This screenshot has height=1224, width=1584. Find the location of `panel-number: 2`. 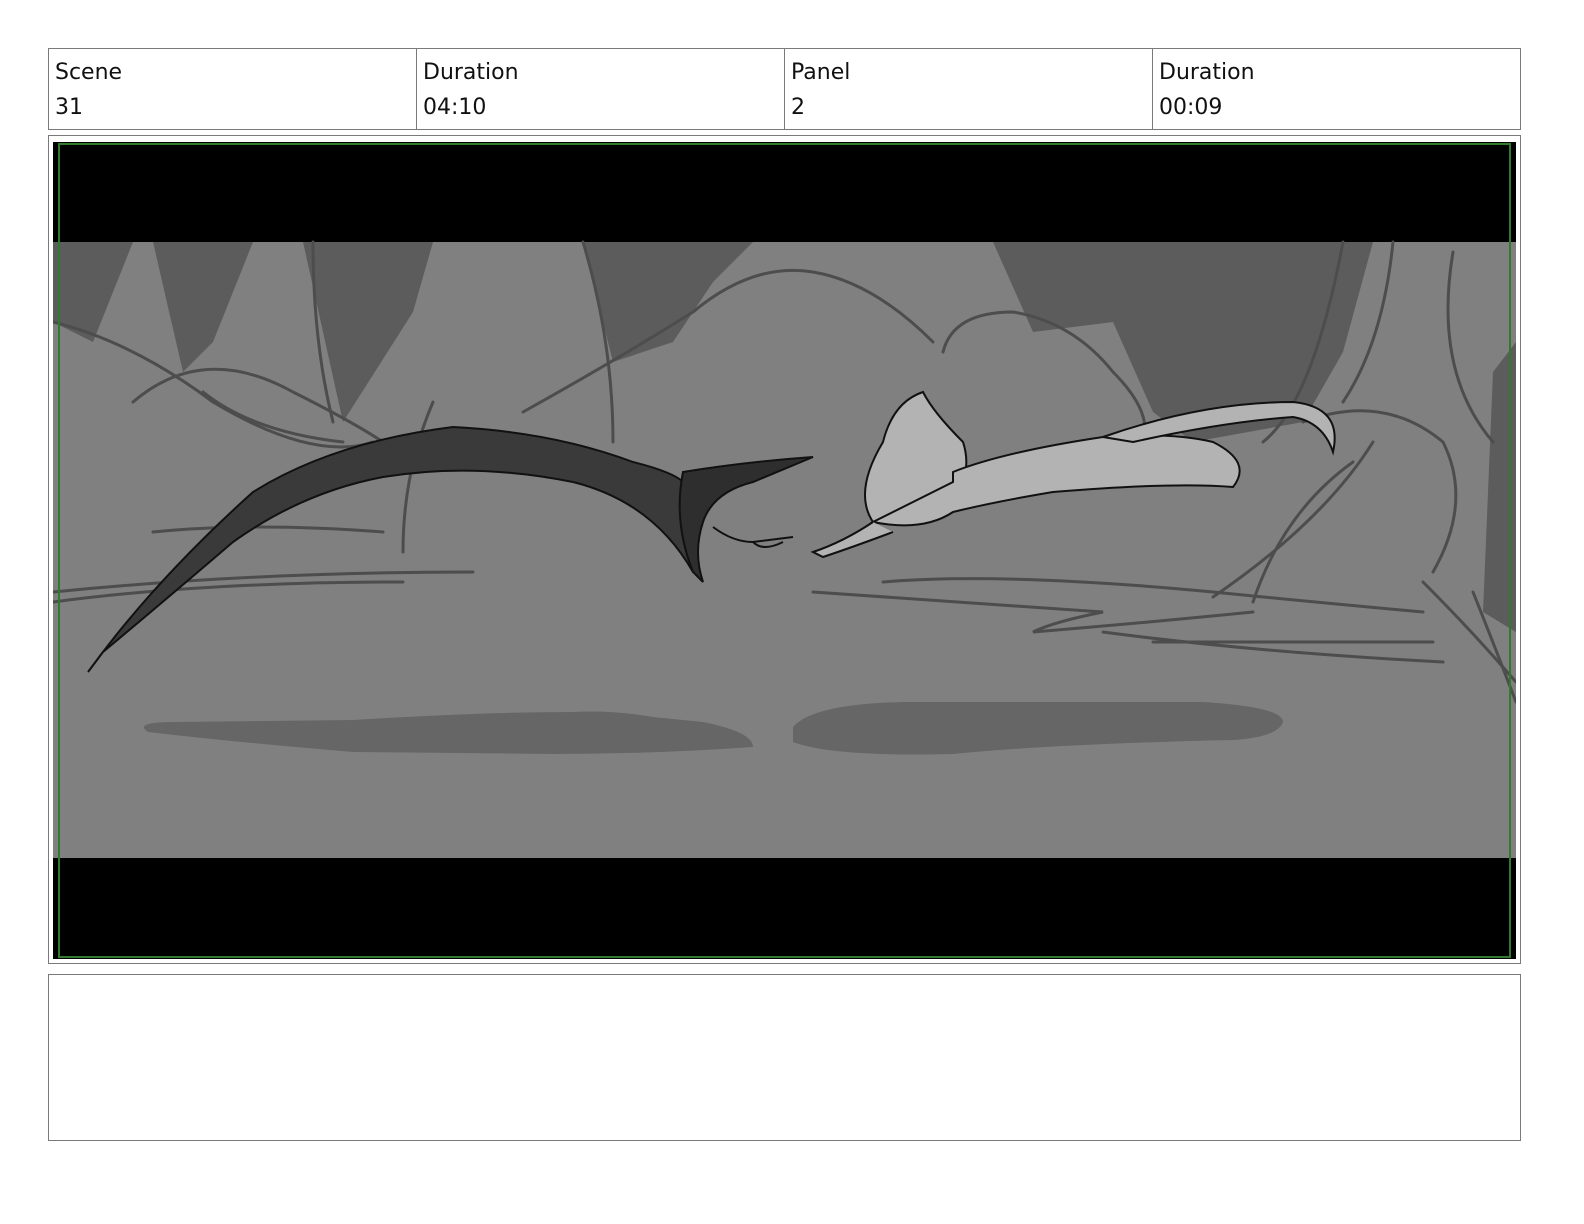

panel-number: 2 is located at coordinates (798, 107).